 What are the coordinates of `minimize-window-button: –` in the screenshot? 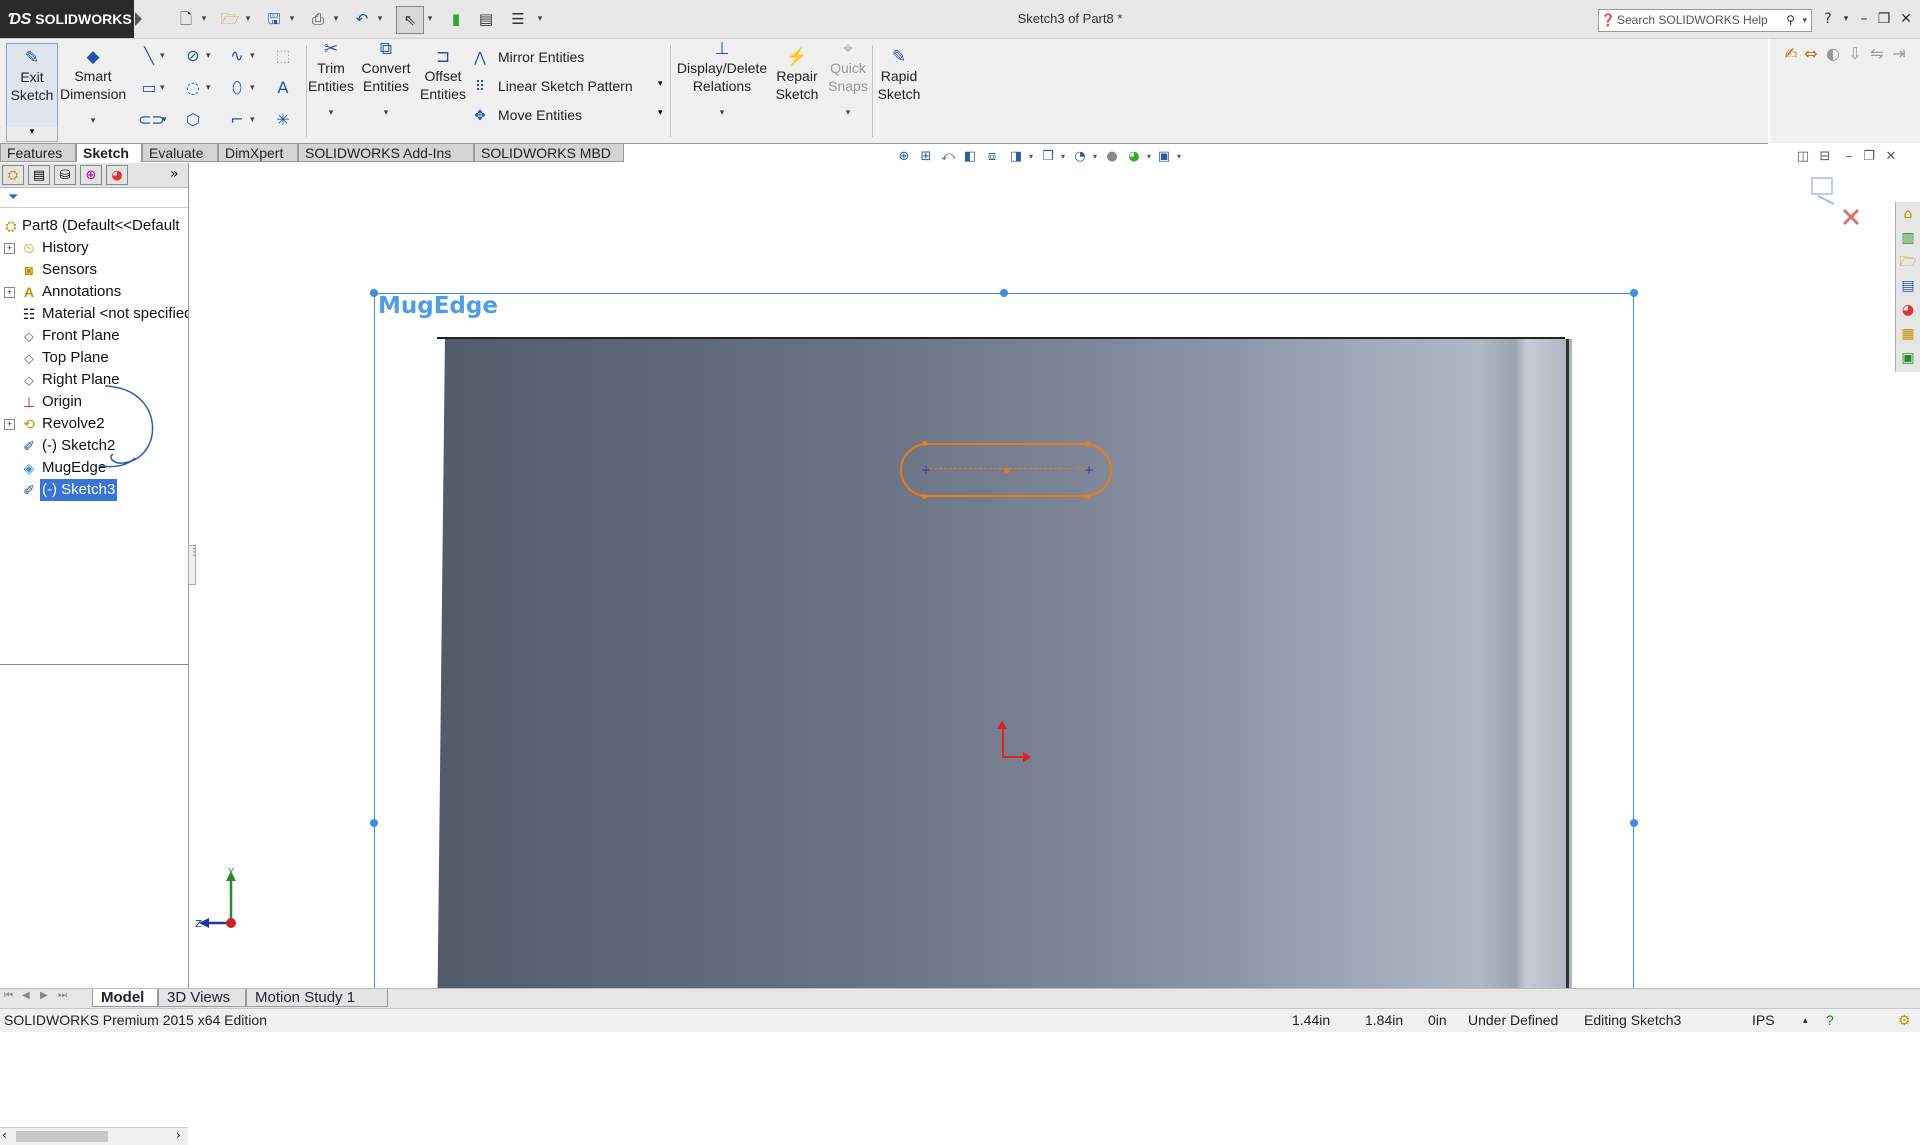 It's located at (1864, 19).